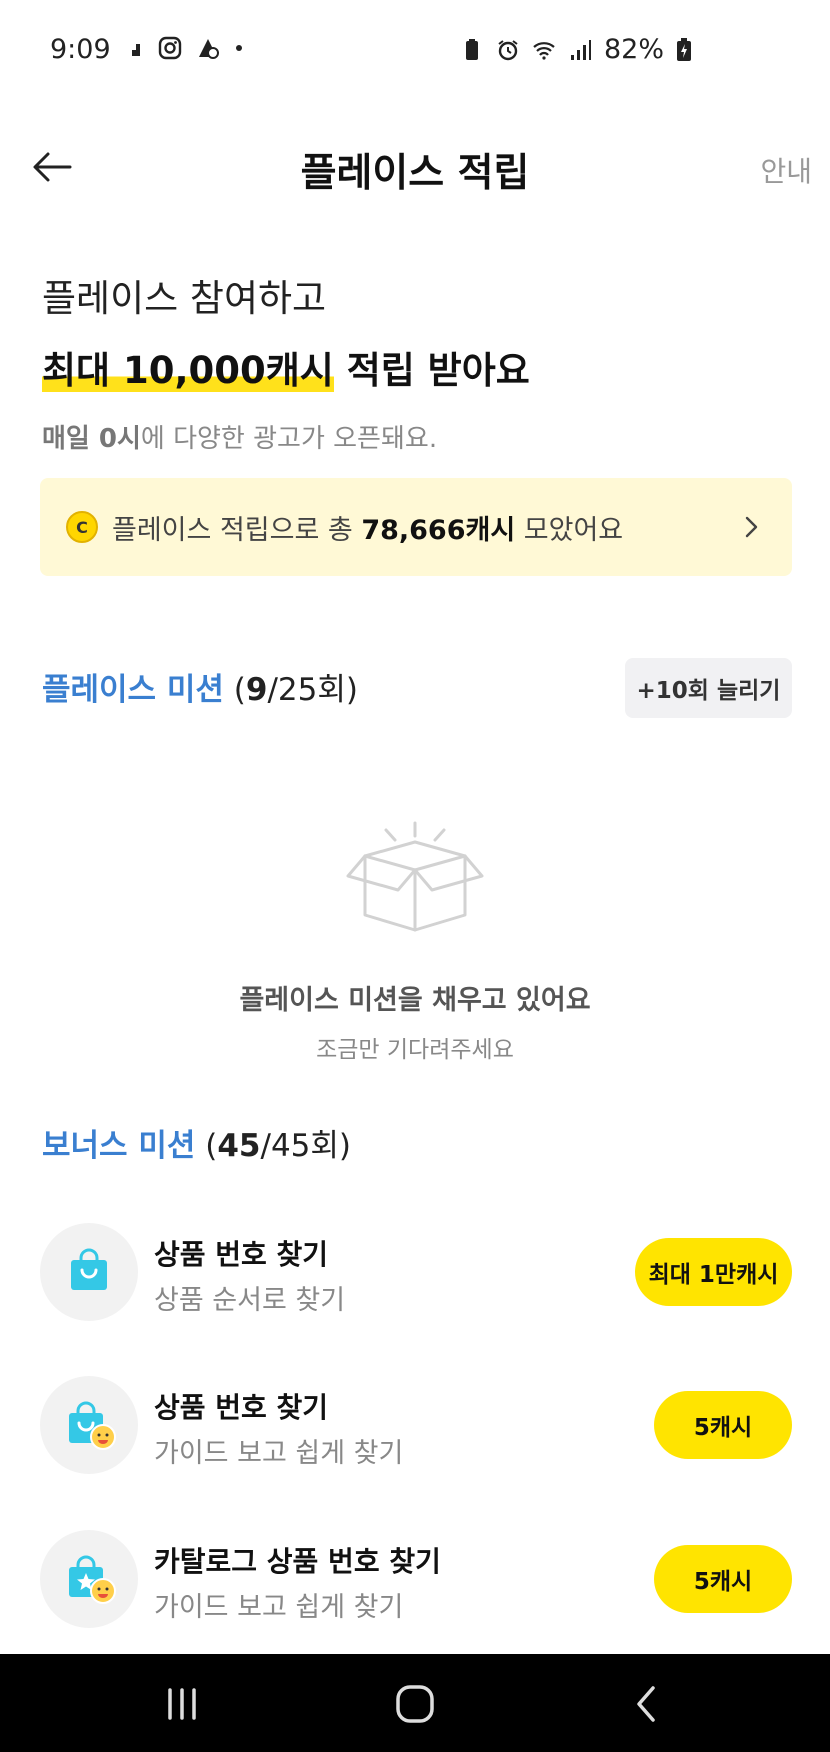 This screenshot has width=830, height=1752. Describe the element at coordinates (80, 49) in the screenshot. I see `status-time: 9:09` at that location.